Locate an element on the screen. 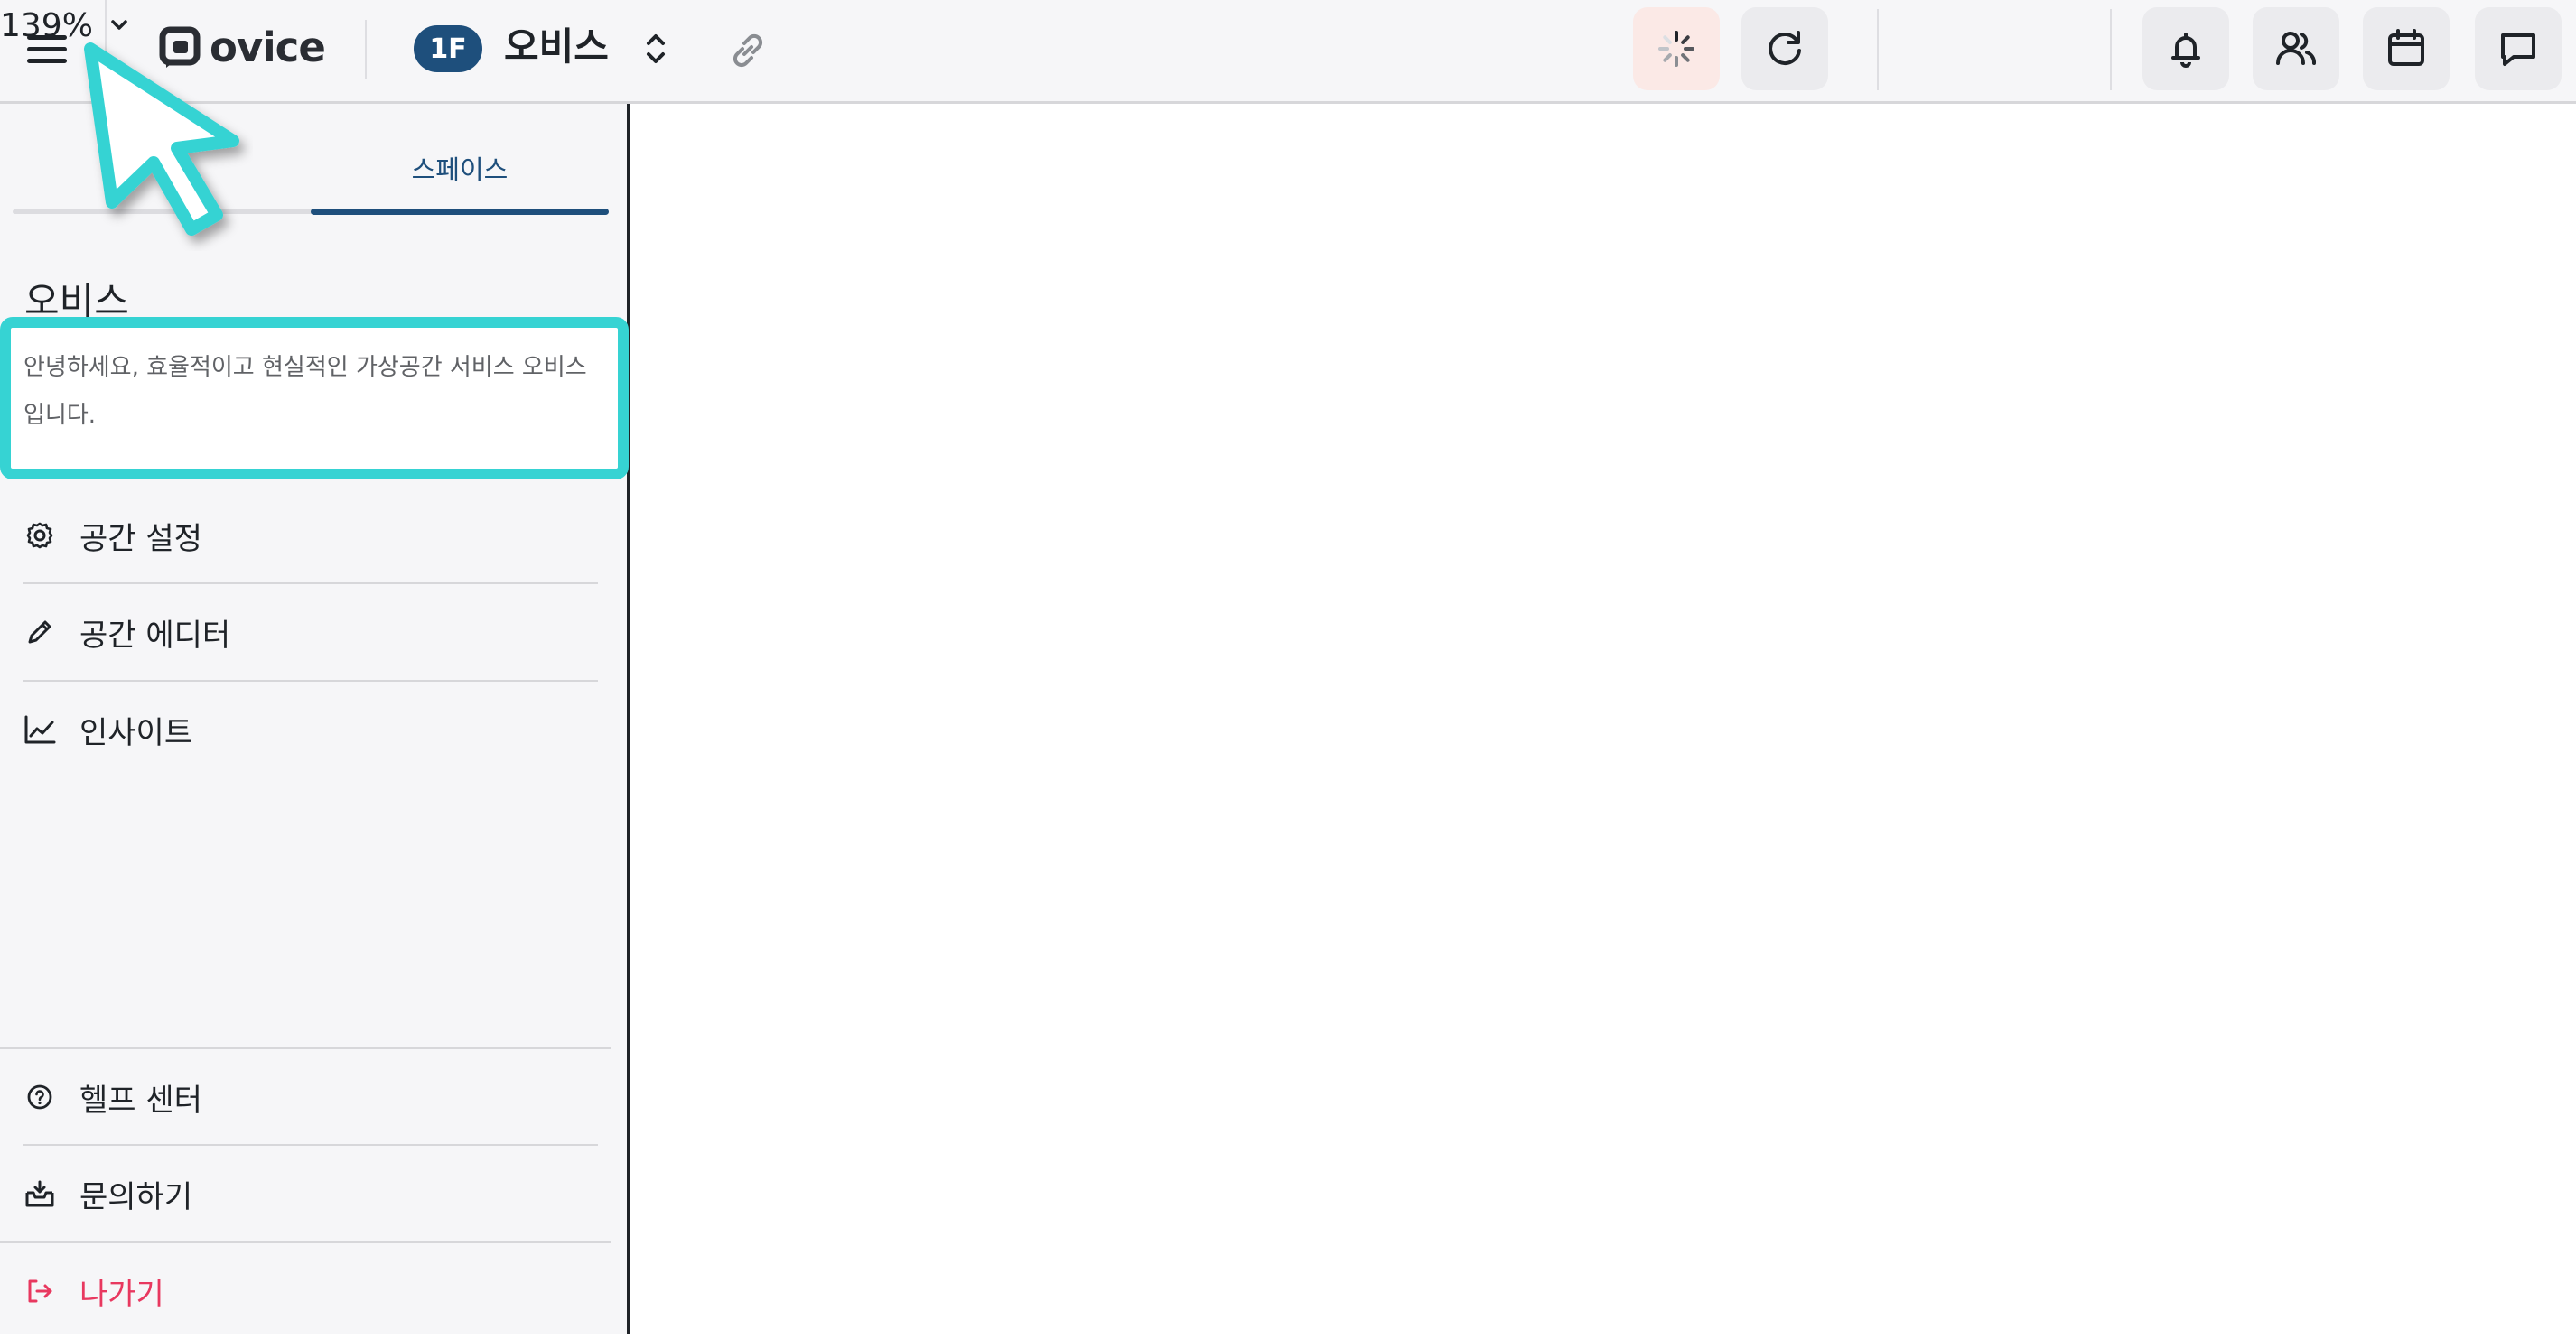  pencil-icon is located at coordinates (39, 632).